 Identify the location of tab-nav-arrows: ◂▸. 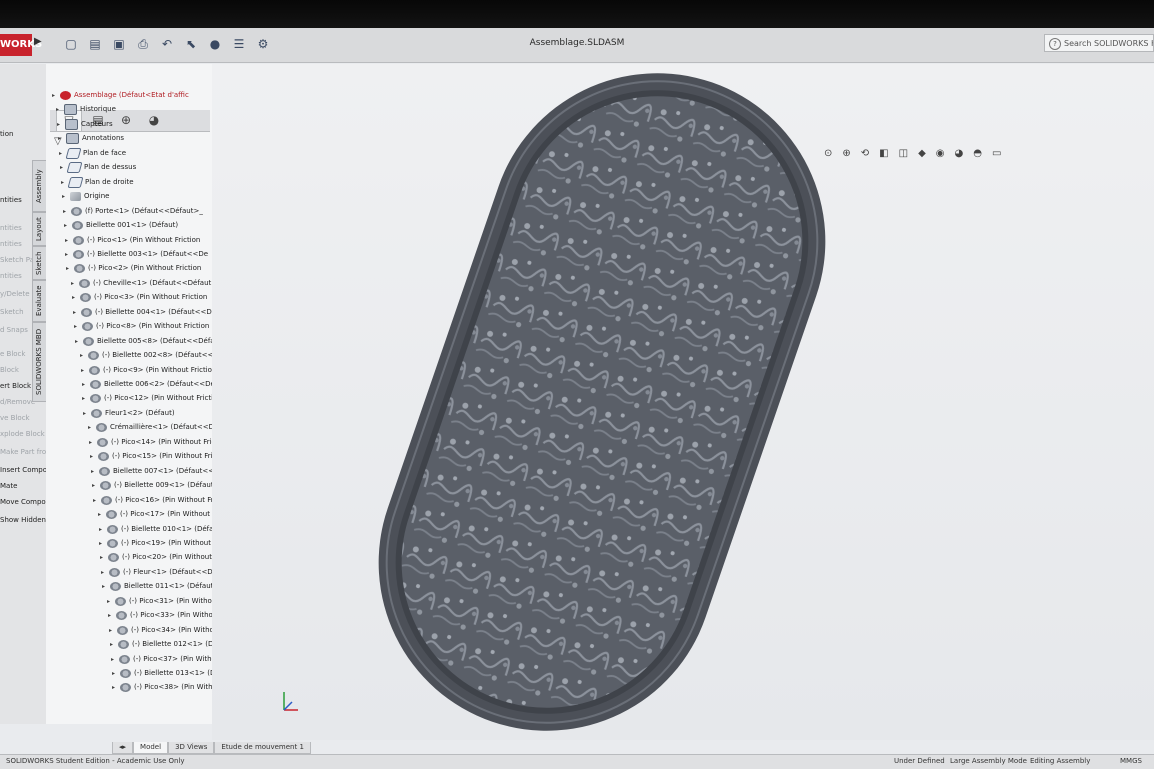
(123, 748).